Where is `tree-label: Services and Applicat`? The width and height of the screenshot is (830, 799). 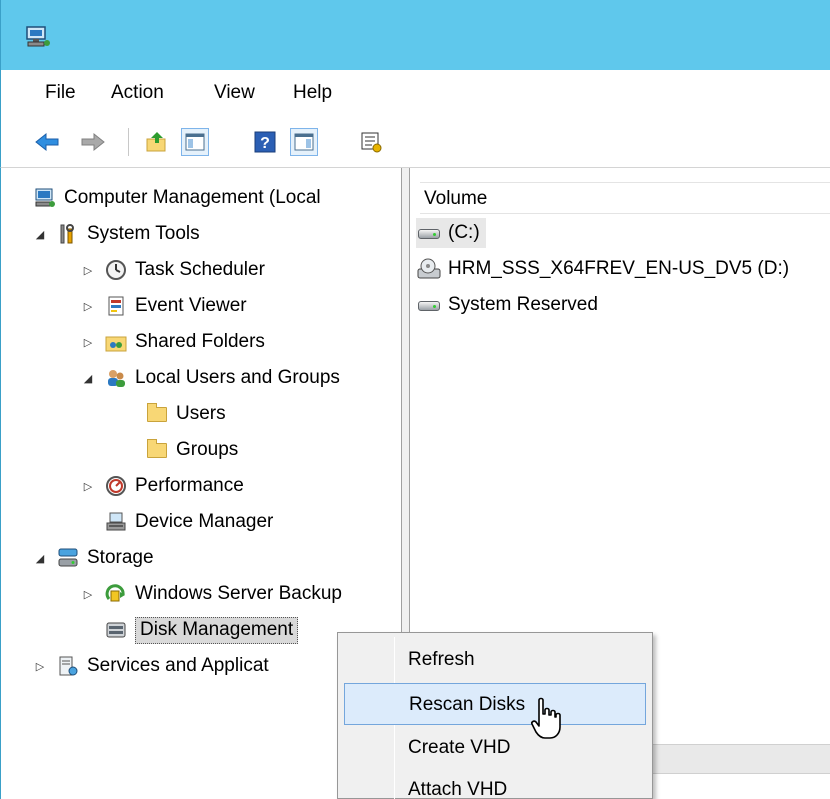
tree-label: Services and Applicat is located at coordinates (178, 665).